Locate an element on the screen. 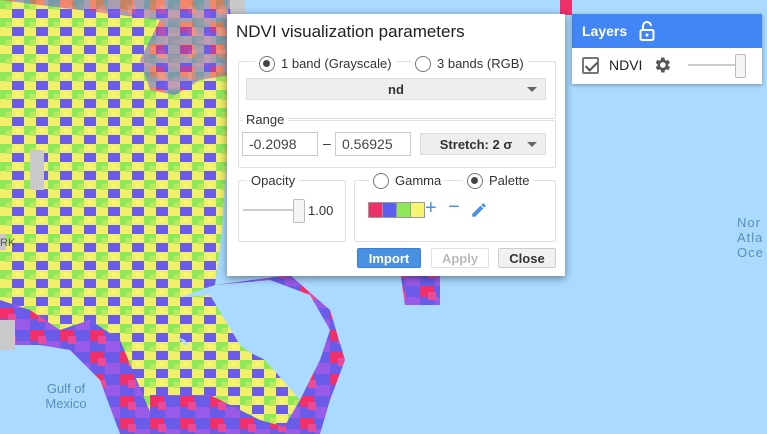 The height and width of the screenshot is (434, 767). unlock-icon is located at coordinates (647, 31).